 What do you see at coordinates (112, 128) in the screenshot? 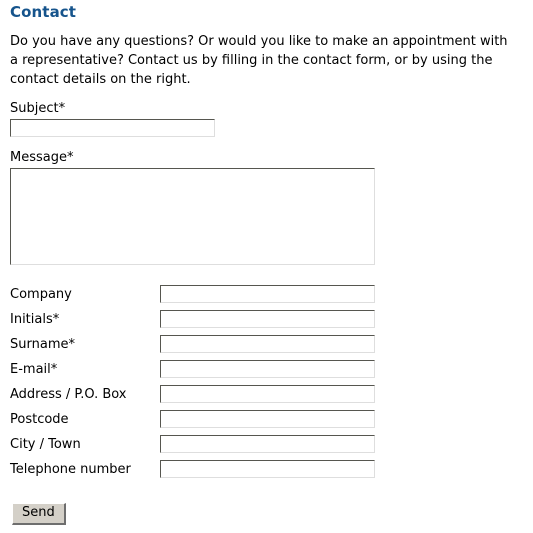
I see `subject-input` at bounding box center [112, 128].